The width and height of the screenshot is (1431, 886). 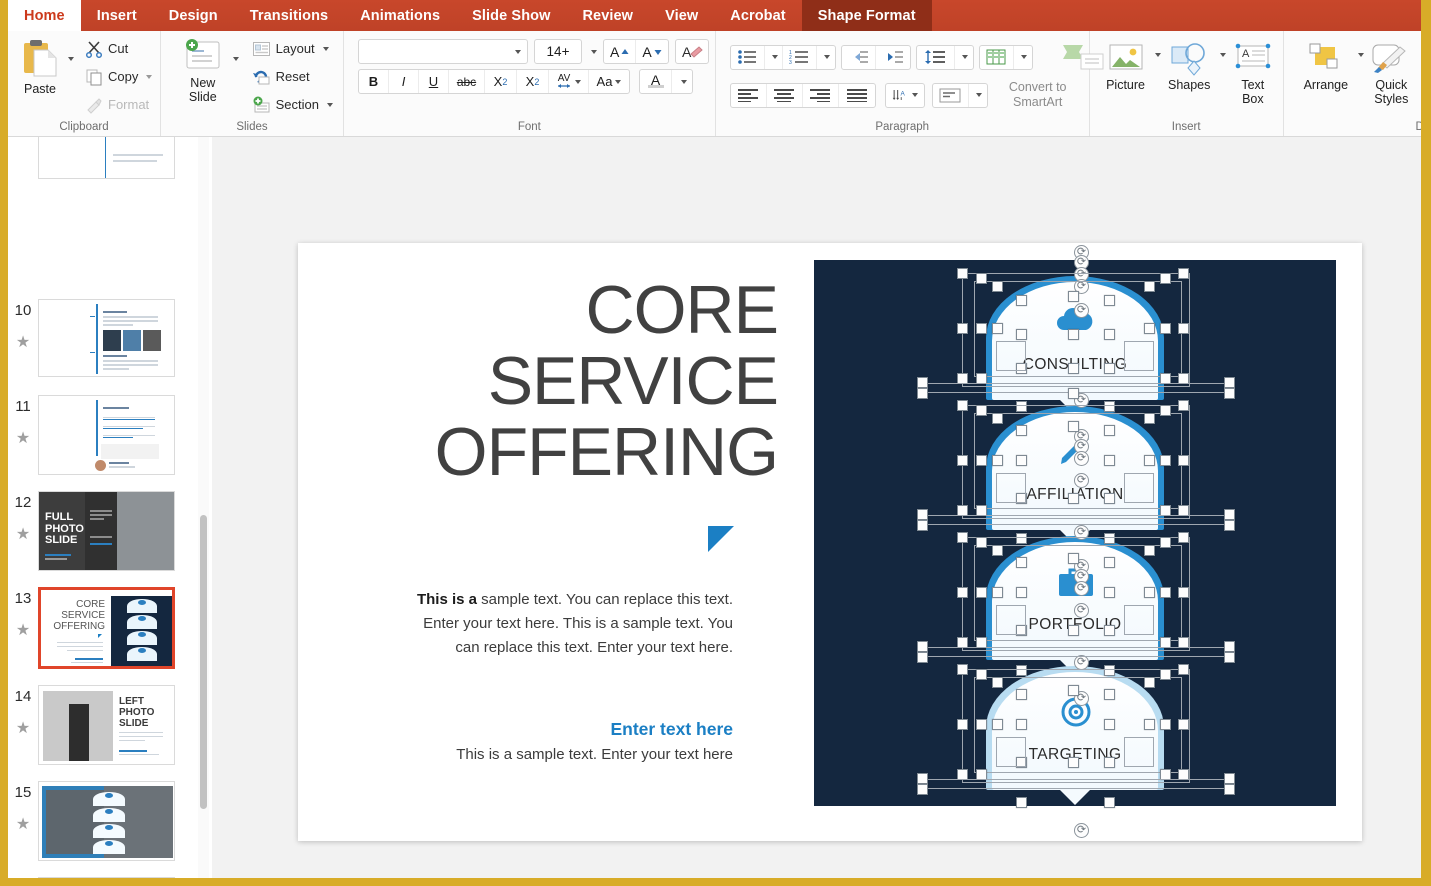 I want to click on tab-shape-format: Shape Format, so click(x=866, y=15).